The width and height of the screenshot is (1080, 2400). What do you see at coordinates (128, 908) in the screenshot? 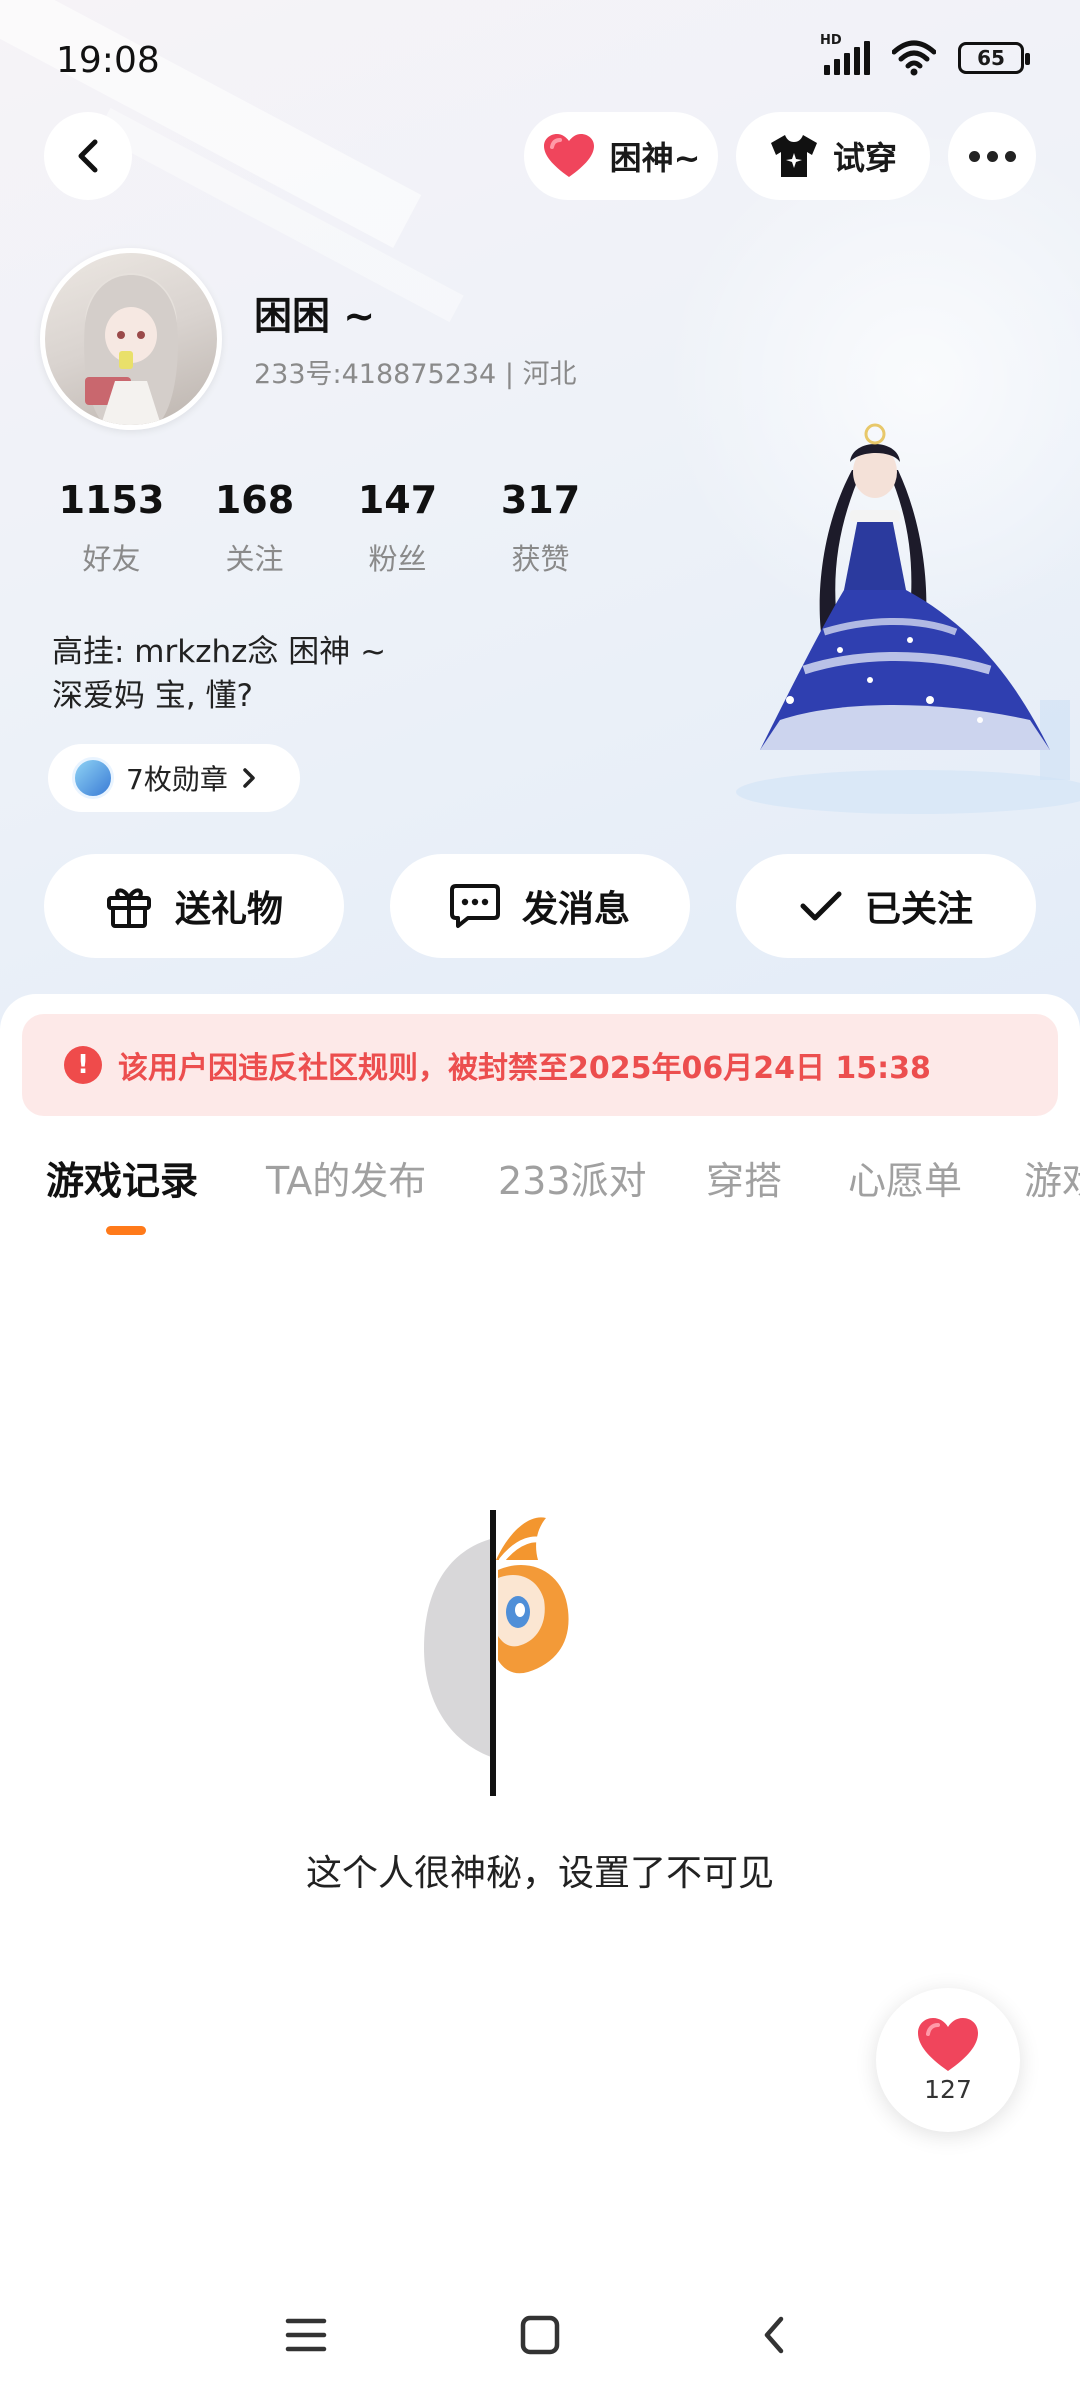
I see `gift-icon` at bounding box center [128, 908].